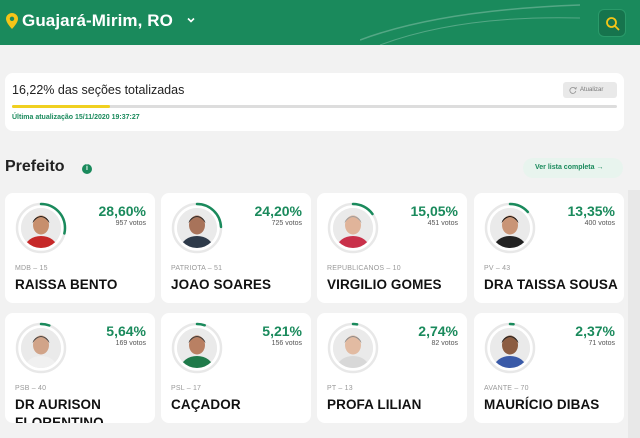  I want to click on vote-count: 82 votos, so click(444, 343).